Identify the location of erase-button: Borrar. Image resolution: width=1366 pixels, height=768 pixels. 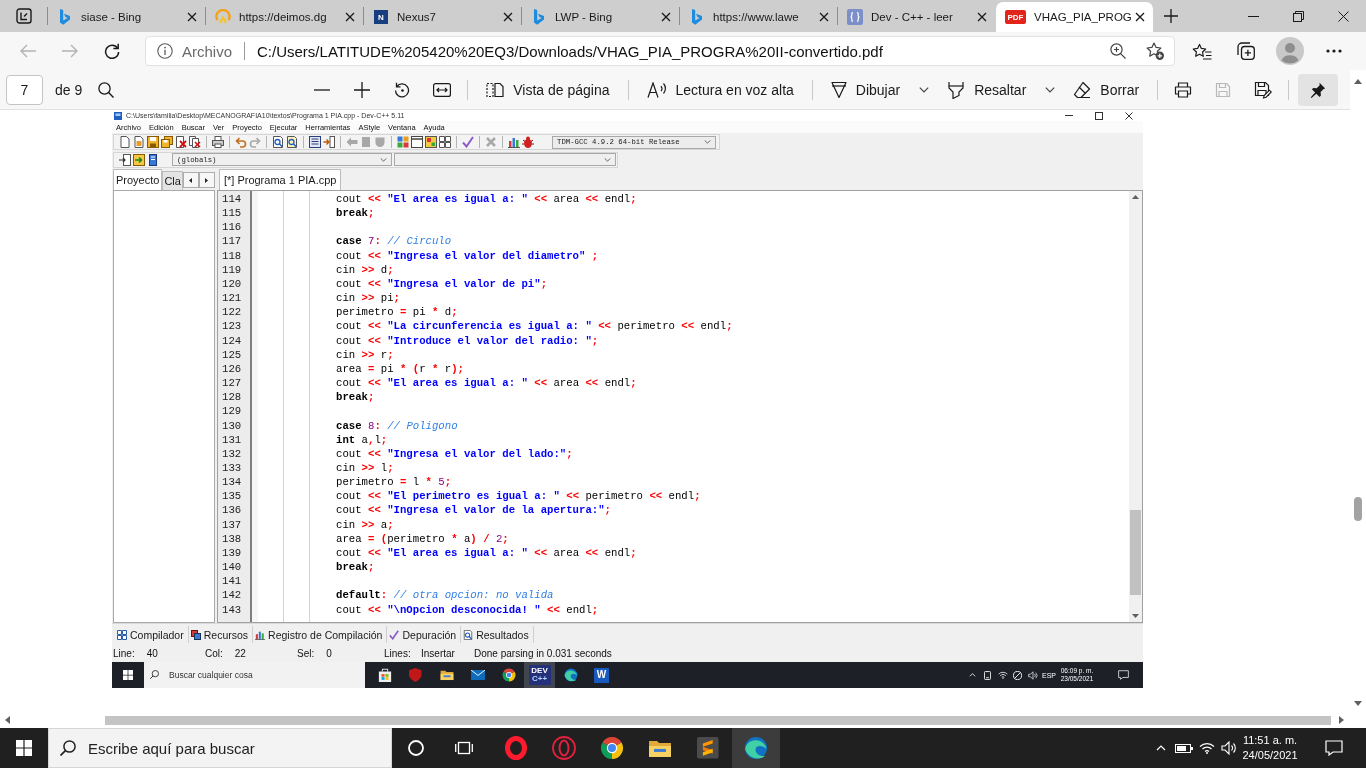
(1106, 89).